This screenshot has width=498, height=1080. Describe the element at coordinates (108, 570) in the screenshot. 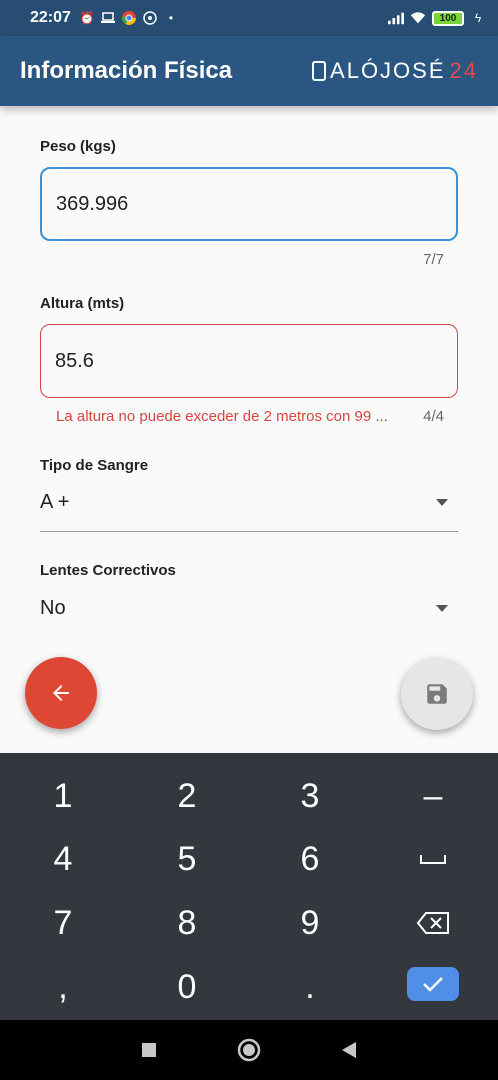

I see `lentes-label: Lentes Correctivos` at that location.